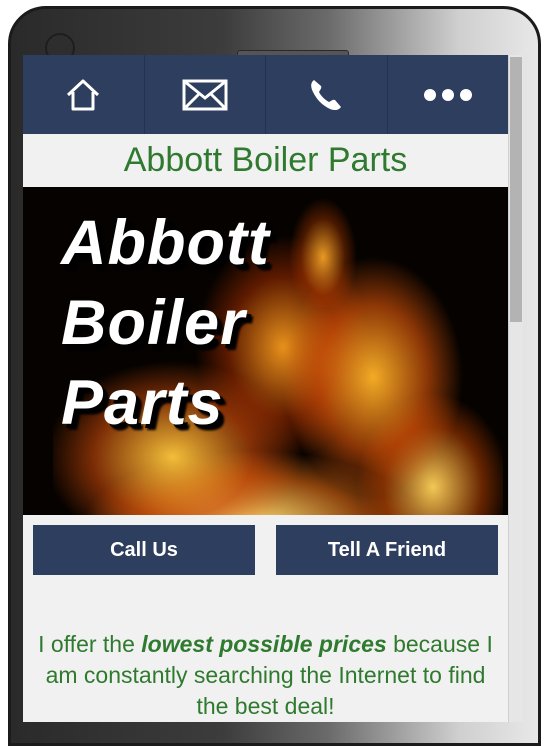 The height and width of the screenshot is (746, 549). What do you see at coordinates (144, 550) in the screenshot?
I see `call-us-button: Call Us` at bounding box center [144, 550].